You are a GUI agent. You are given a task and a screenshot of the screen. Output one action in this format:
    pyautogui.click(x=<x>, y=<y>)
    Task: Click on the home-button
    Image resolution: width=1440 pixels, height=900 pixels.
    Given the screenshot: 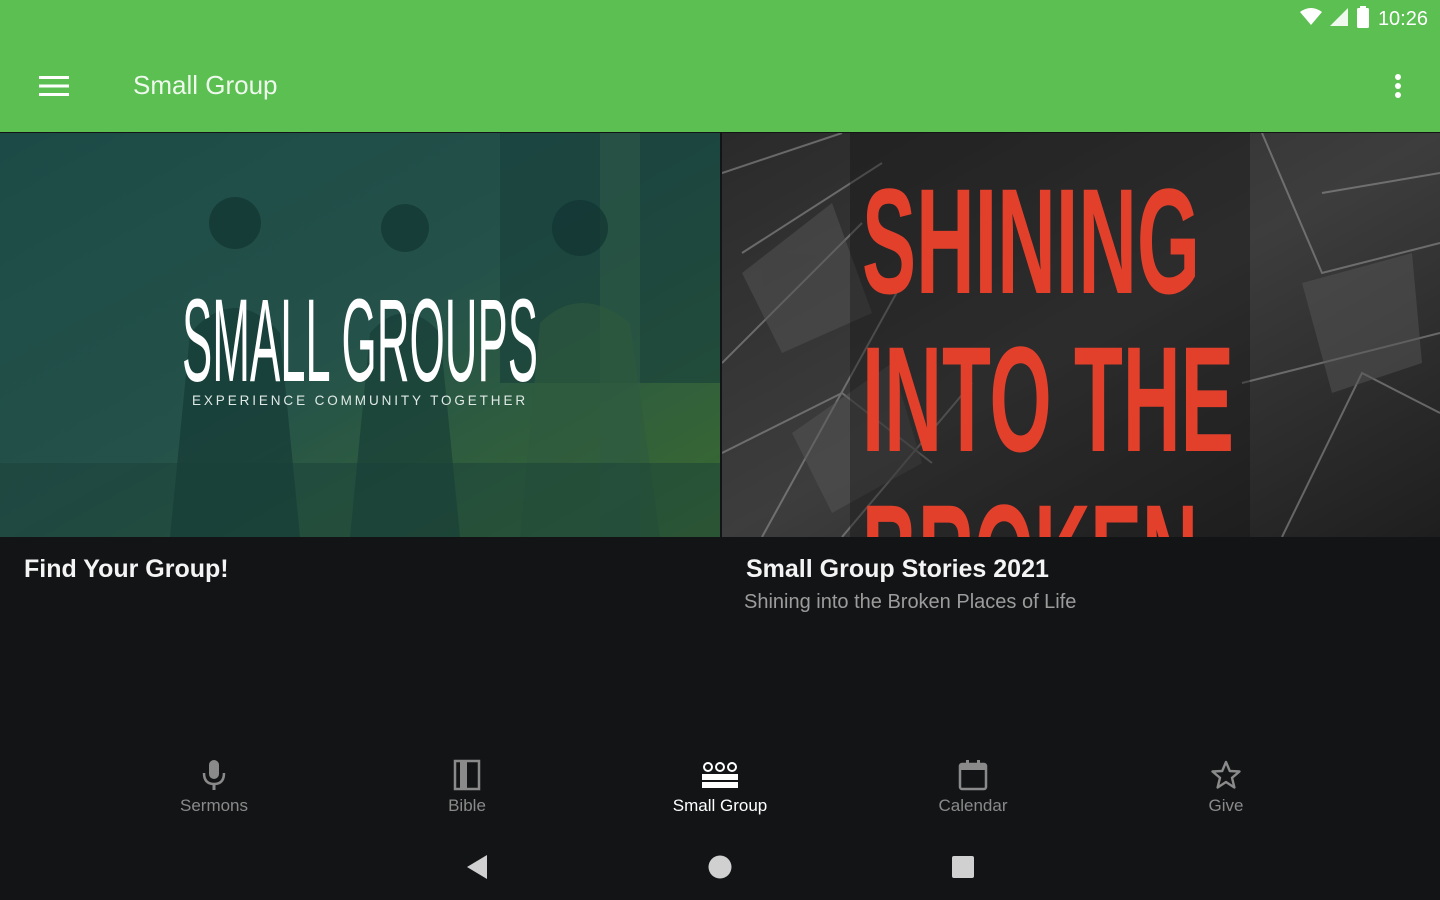 What is the action you would take?
    pyautogui.click(x=720, y=867)
    